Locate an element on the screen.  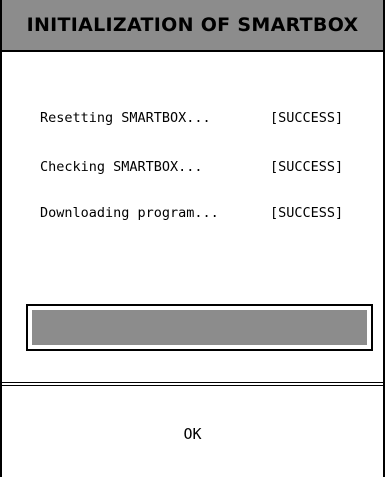
progress-fill is located at coordinates (199, 327).